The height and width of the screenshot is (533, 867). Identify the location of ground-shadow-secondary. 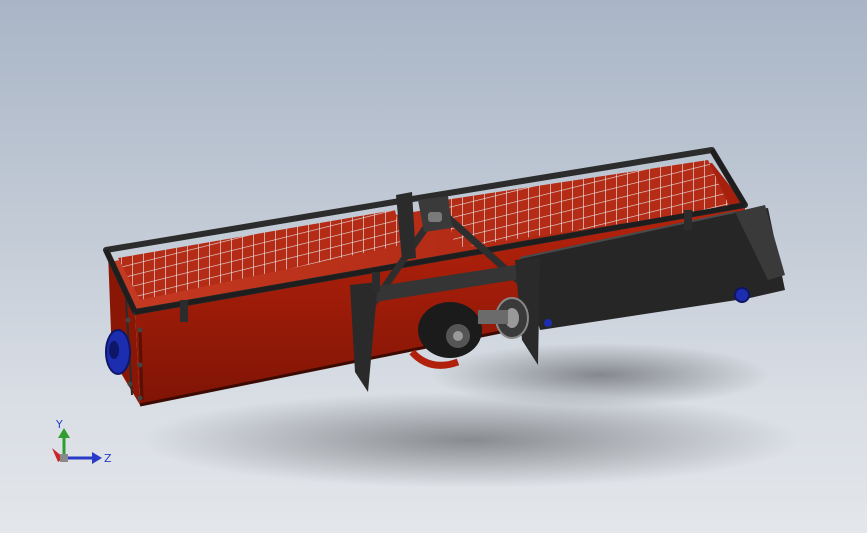
(600, 375).